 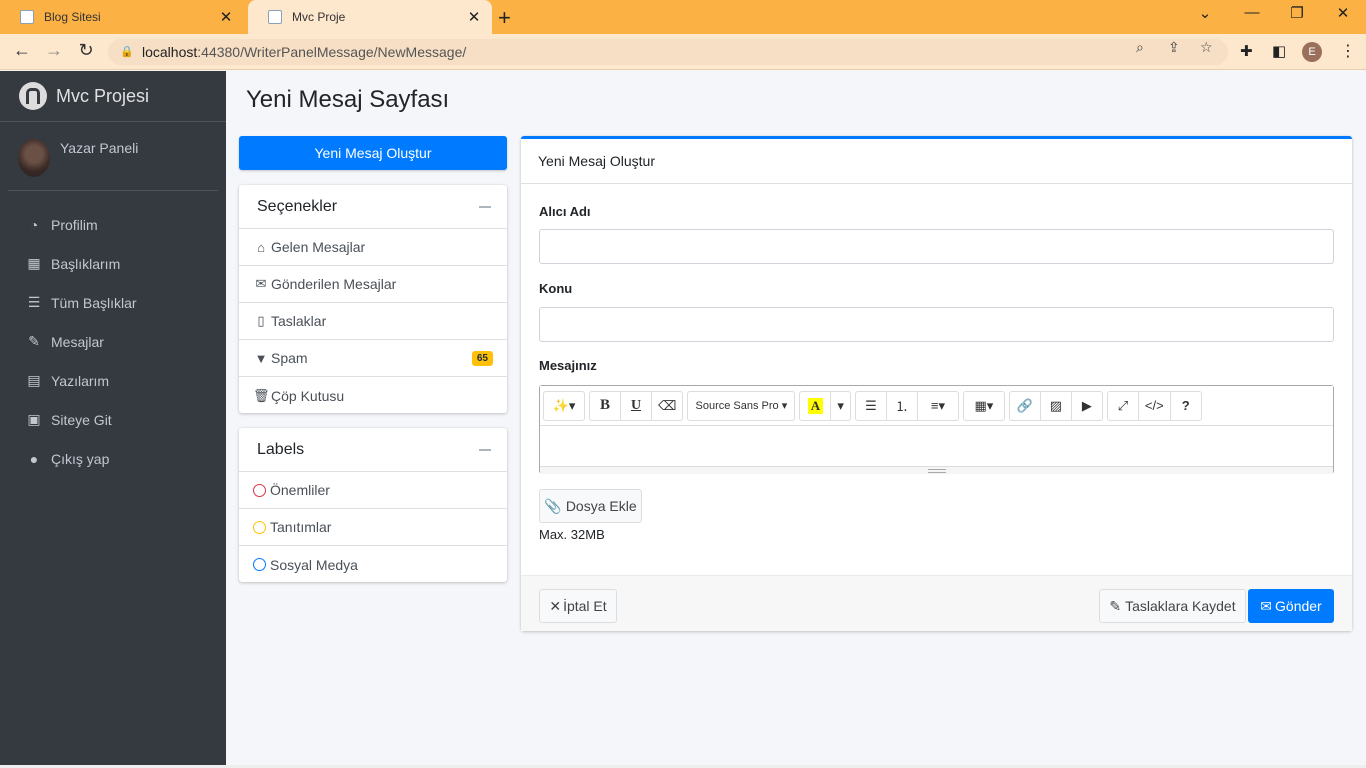 I want to click on folder-item-inbox: ⌂ Gelen Mesajlar, so click(x=373, y=247).